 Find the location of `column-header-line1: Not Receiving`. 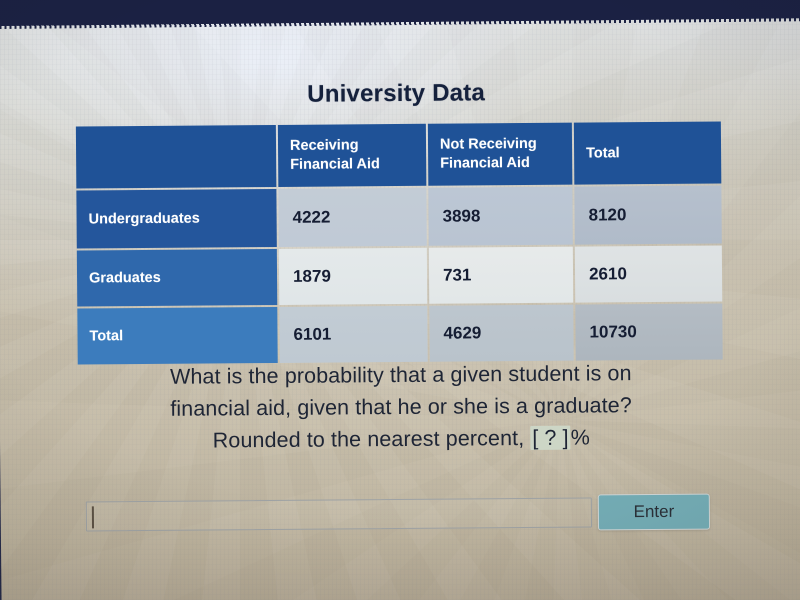

column-header-line1: Not Receiving is located at coordinates (488, 145).